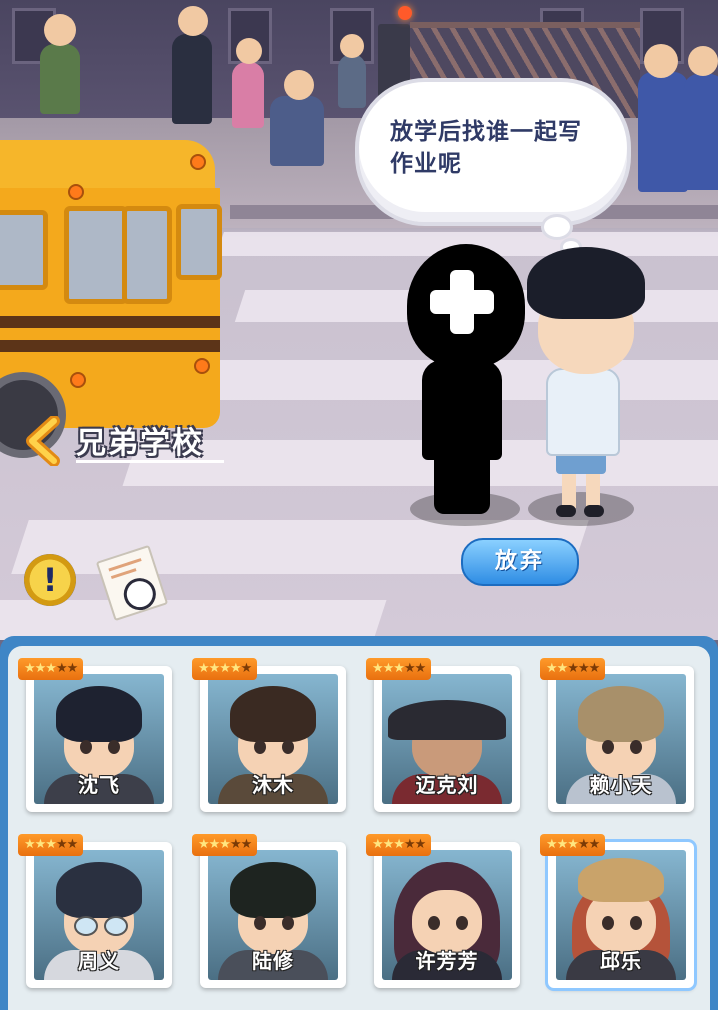 The image size is (718, 1010). What do you see at coordinates (139, 594) in the screenshot?
I see `clock-icon` at bounding box center [139, 594].